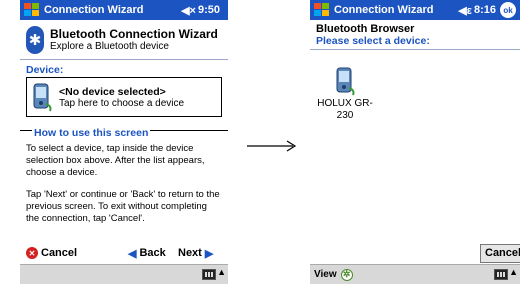  Describe the element at coordinates (35, 39) in the screenshot. I see `bluetooth-icon: ✱` at that location.